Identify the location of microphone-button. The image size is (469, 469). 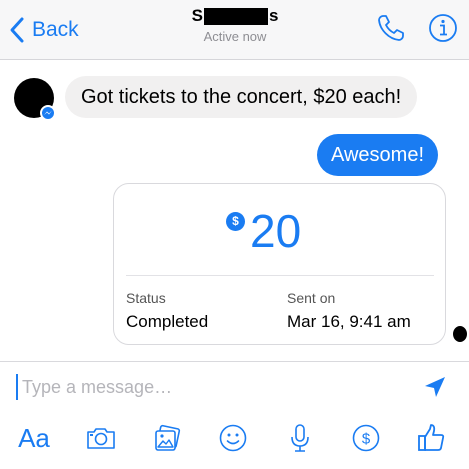
(300, 438).